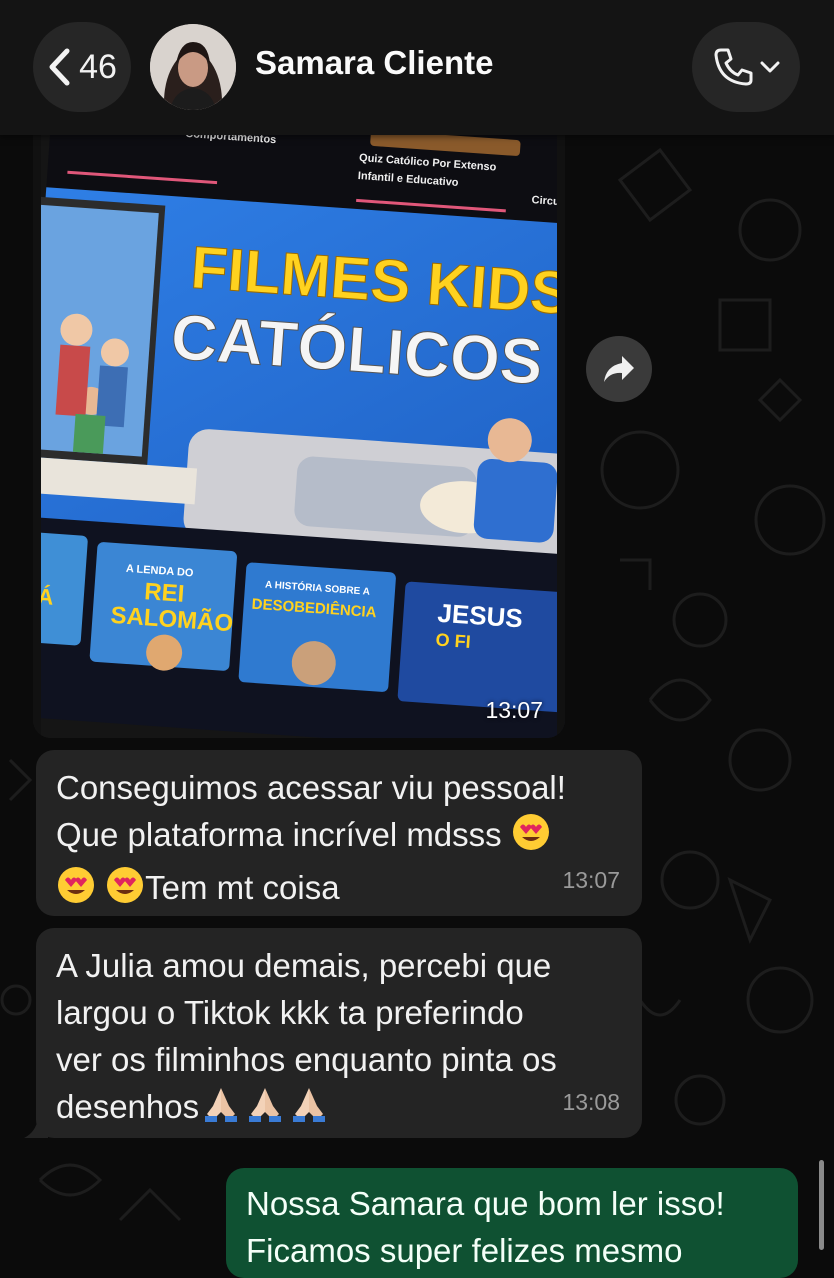  What do you see at coordinates (164, 593) in the screenshot?
I see `thumb-2-line2: REI` at bounding box center [164, 593].